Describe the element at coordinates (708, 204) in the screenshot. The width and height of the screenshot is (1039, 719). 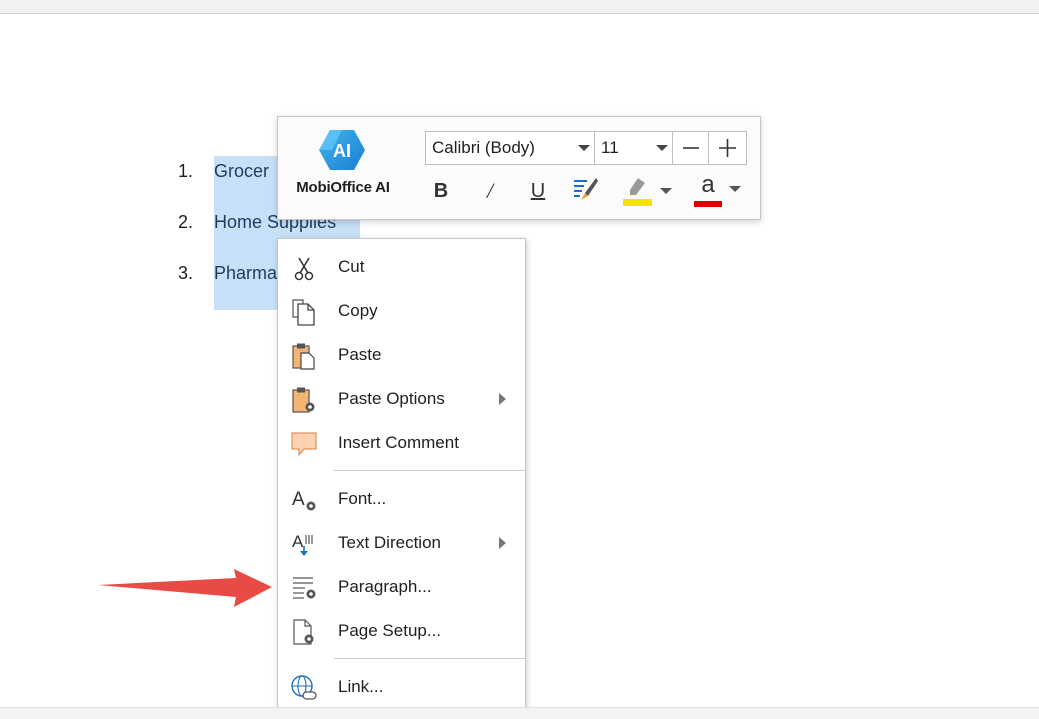
I see `font-color-swatch` at that location.